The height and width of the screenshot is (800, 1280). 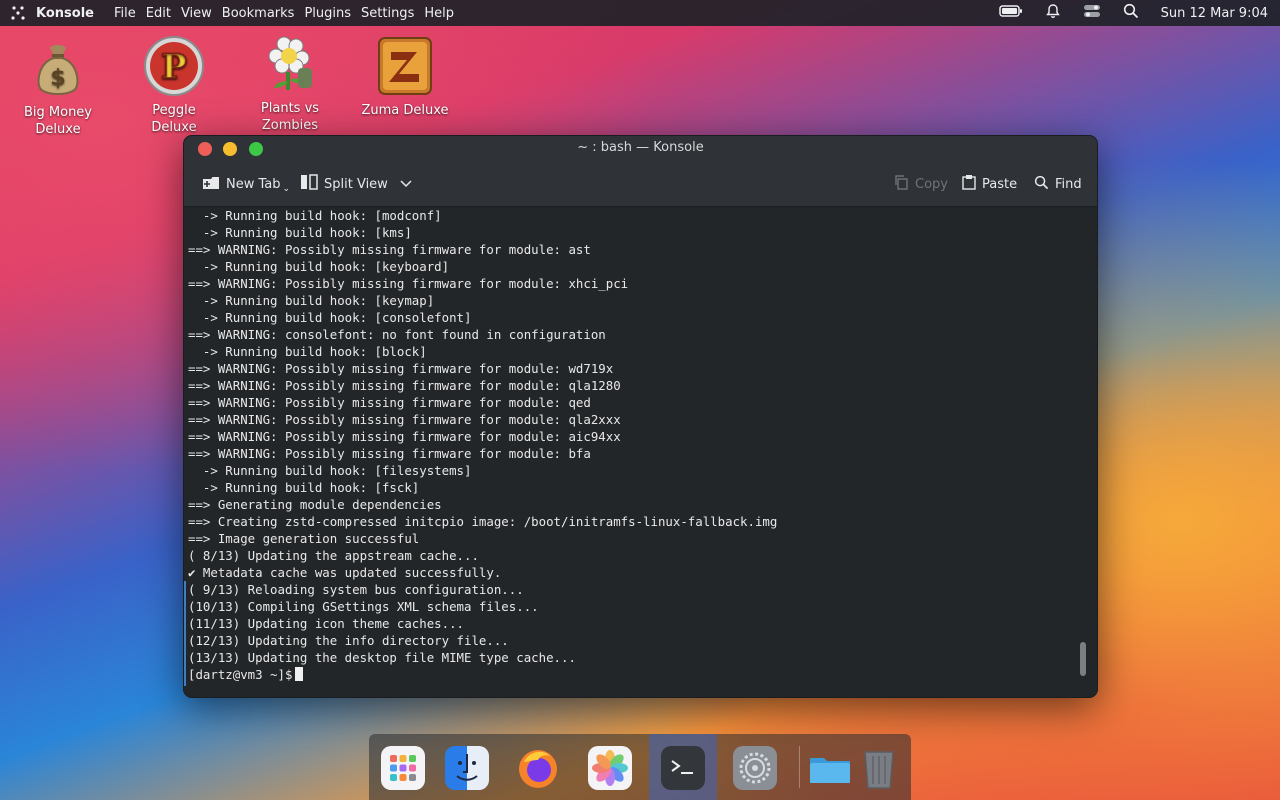 What do you see at coordinates (304, 487) in the screenshot?
I see `terminal-line: -> Running build hook: [fsck]` at bounding box center [304, 487].